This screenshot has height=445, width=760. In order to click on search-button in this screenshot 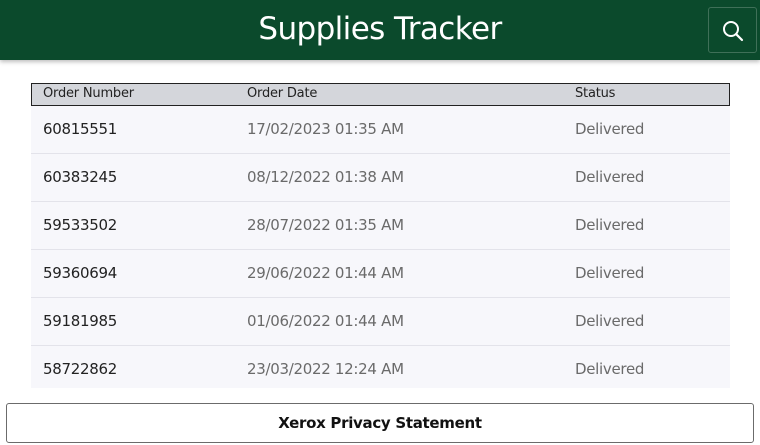, I will do `click(732, 30)`.